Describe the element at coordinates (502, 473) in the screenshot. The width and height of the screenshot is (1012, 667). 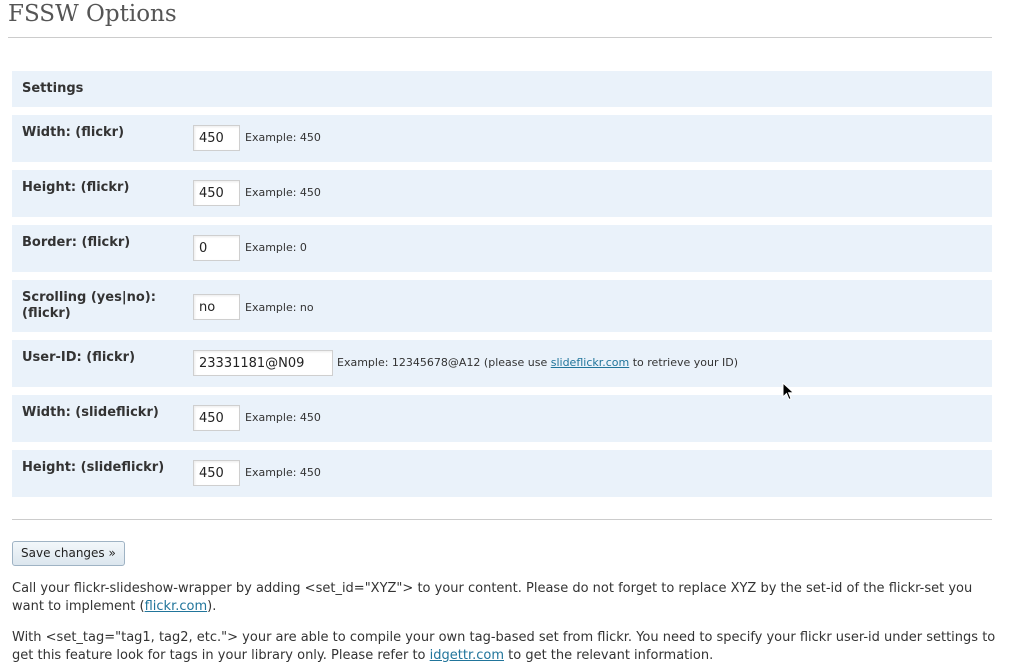
I see `setting-row-height-slideflickr: Height: (slideflickr) Example: 450` at that location.